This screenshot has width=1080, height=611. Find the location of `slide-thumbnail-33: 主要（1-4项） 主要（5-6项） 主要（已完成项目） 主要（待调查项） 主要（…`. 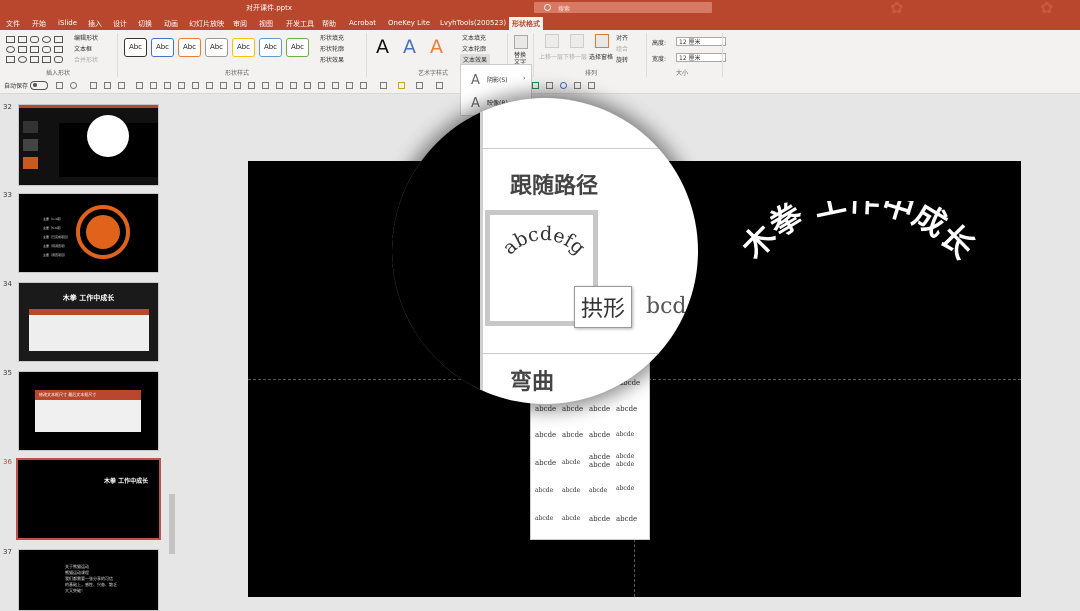

slide-thumbnail-33: 主要（1-4项） 主要（5-6项） 主要（已完成项目） 主要（待调查项） 主要（… is located at coordinates (88, 233).